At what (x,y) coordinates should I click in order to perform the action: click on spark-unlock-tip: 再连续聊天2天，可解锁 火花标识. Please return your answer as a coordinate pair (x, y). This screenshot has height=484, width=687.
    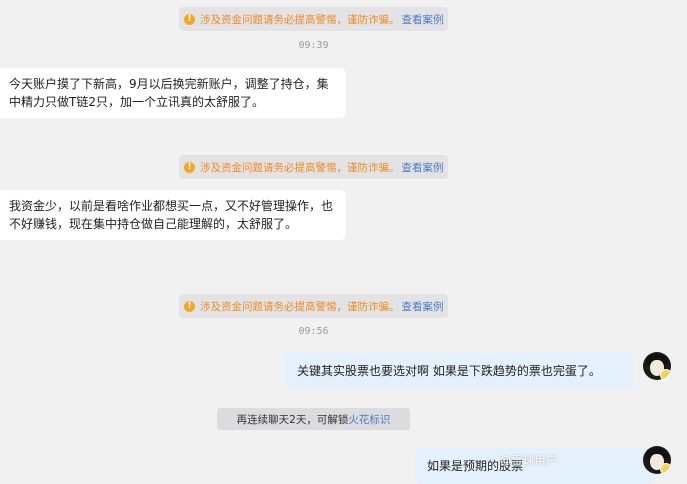
    Looking at the image, I should click on (313, 419).